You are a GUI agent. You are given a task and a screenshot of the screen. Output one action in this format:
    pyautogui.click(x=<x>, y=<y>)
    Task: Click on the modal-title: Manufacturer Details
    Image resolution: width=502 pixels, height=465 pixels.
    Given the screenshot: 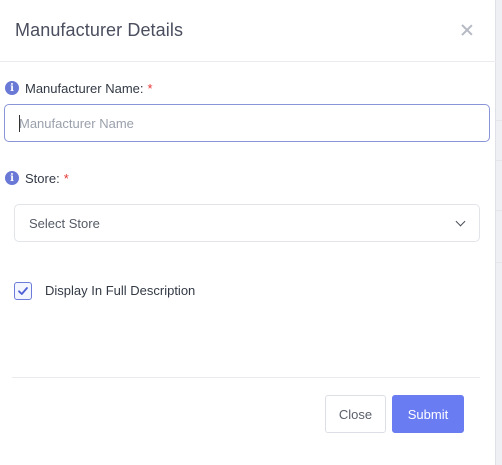 What is the action you would take?
    pyautogui.click(x=99, y=30)
    